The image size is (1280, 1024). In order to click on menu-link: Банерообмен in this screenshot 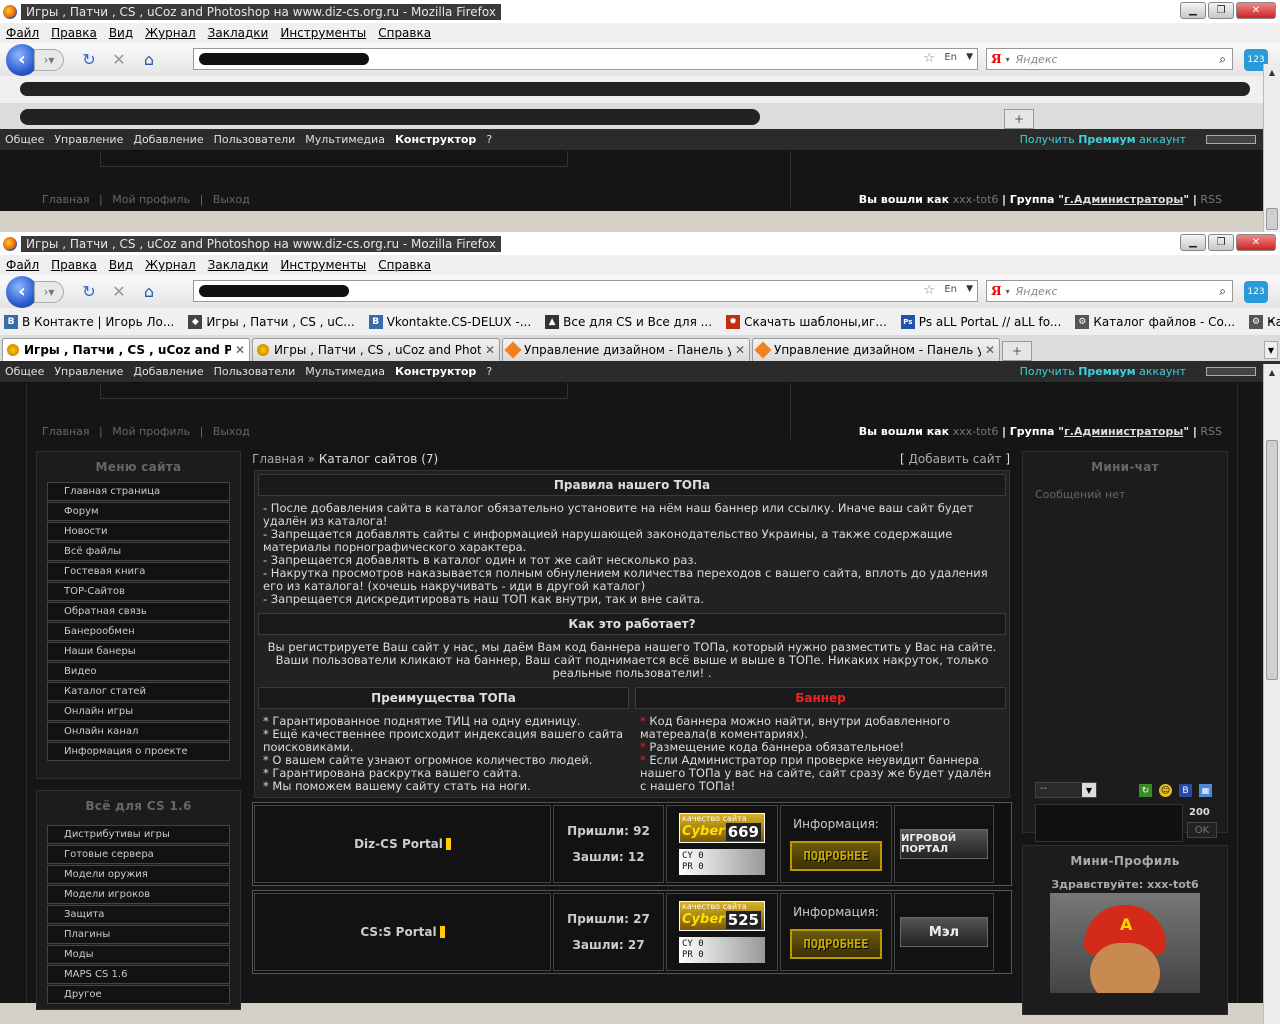, I will do `click(138, 631)`.